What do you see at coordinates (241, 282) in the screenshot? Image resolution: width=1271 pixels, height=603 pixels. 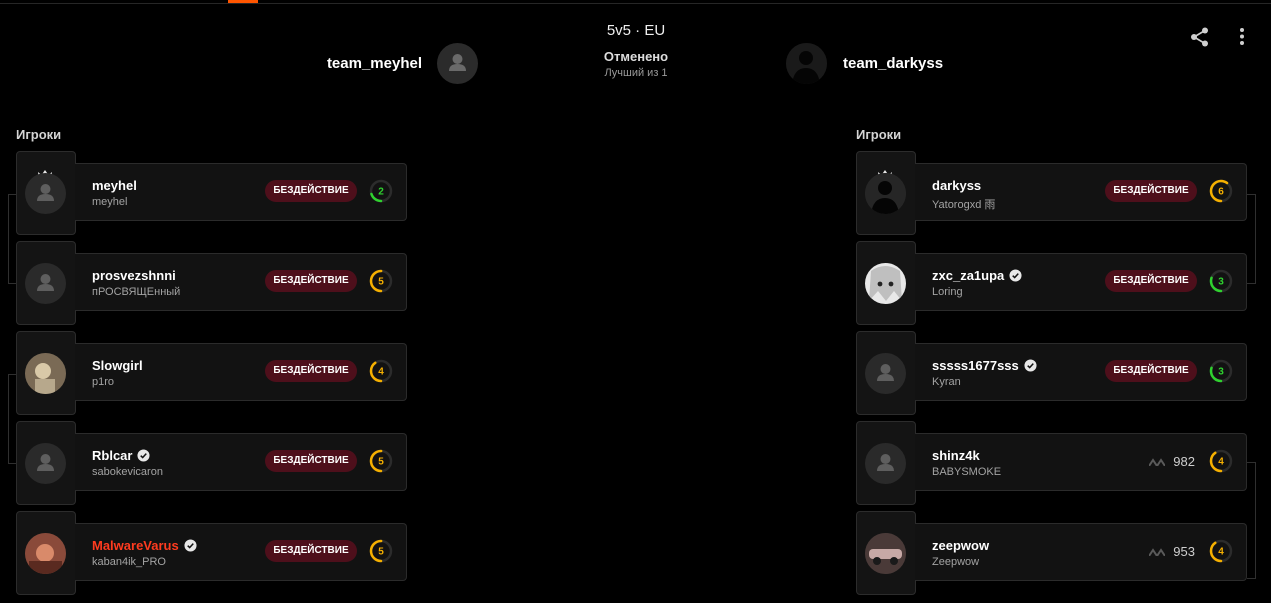 I see `player-card: prosvezshnni пРОСВЯЩЕнный БЕЗДЕЙСТВИЕ 5` at bounding box center [241, 282].